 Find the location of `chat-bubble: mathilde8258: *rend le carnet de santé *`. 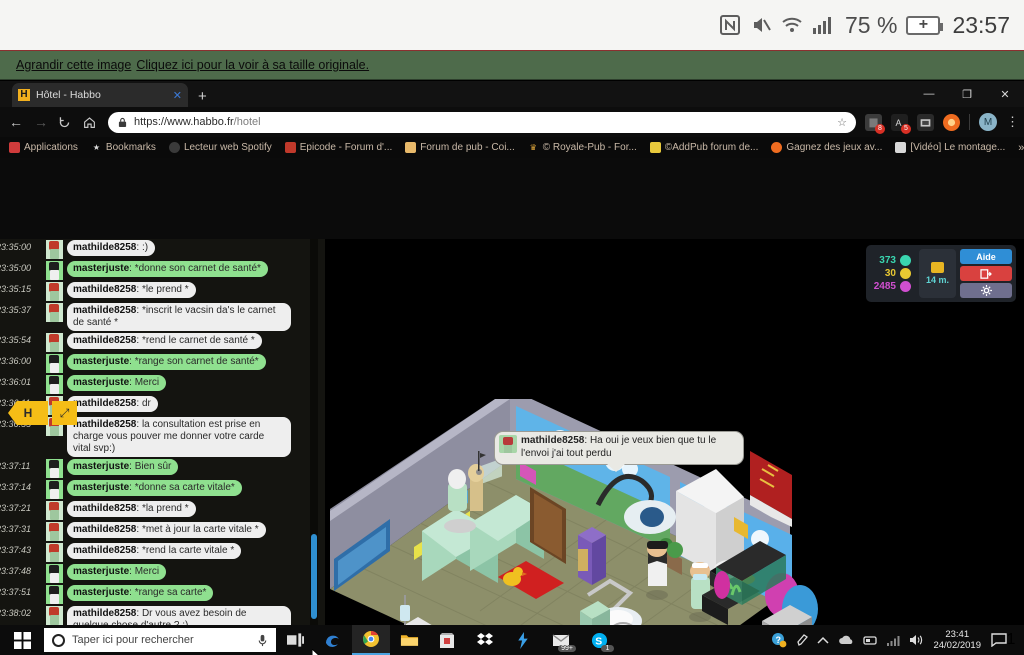

chat-bubble: mathilde8258: *rend le carnet de santé * is located at coordinates (164, 341).